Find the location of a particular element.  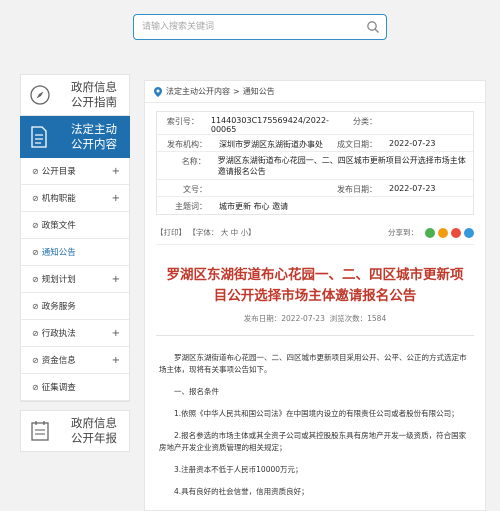

meta-key: 名称： is located at coordinates (193, 161).